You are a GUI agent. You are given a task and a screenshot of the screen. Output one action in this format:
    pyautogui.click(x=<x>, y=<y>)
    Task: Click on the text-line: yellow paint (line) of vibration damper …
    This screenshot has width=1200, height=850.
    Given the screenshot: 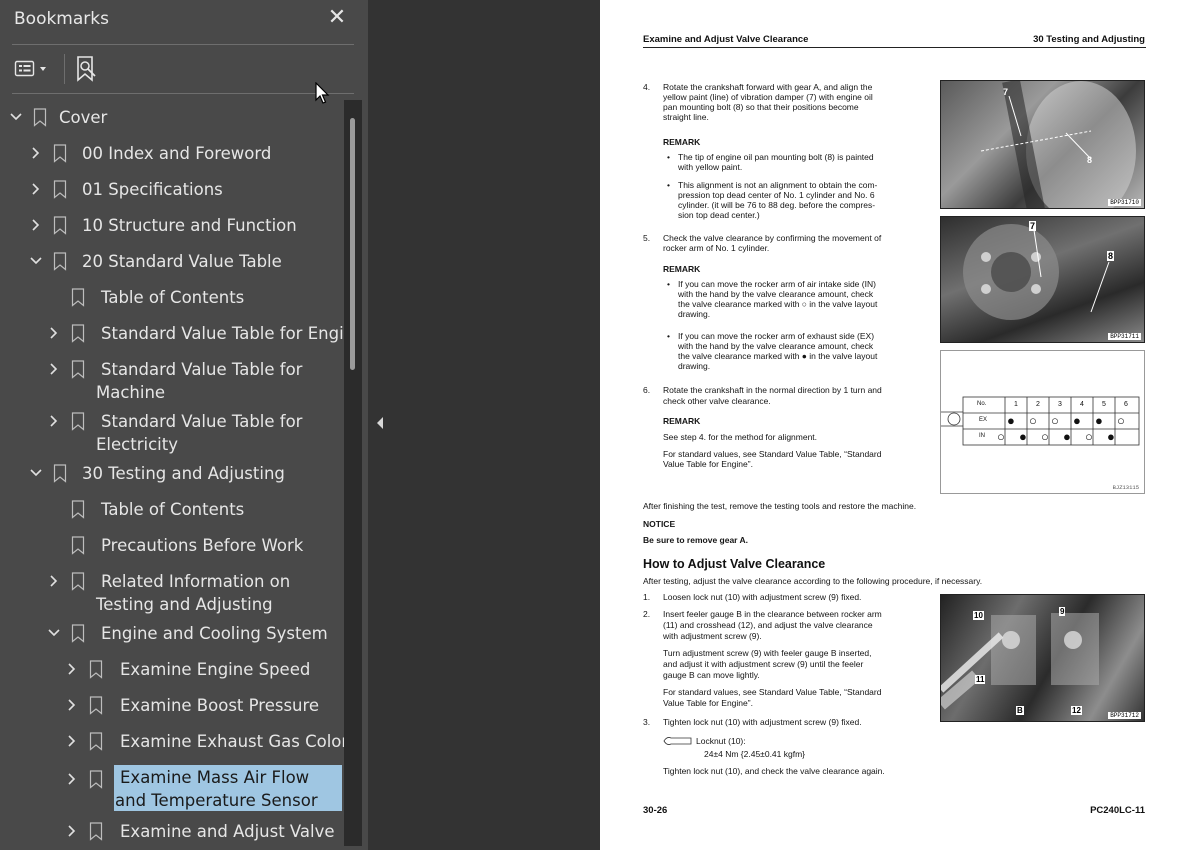 What is the action you would take?
    pyautogui.click(x=768, y=97)
    